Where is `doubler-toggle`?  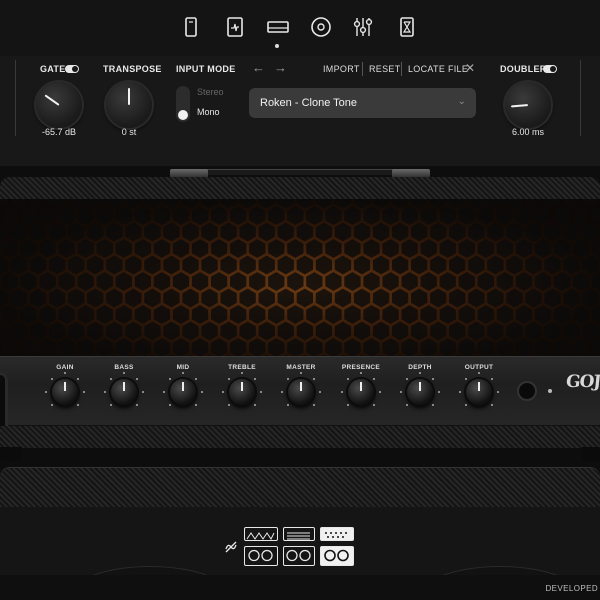
doubler-toggle is located at coordinates (550, 69).